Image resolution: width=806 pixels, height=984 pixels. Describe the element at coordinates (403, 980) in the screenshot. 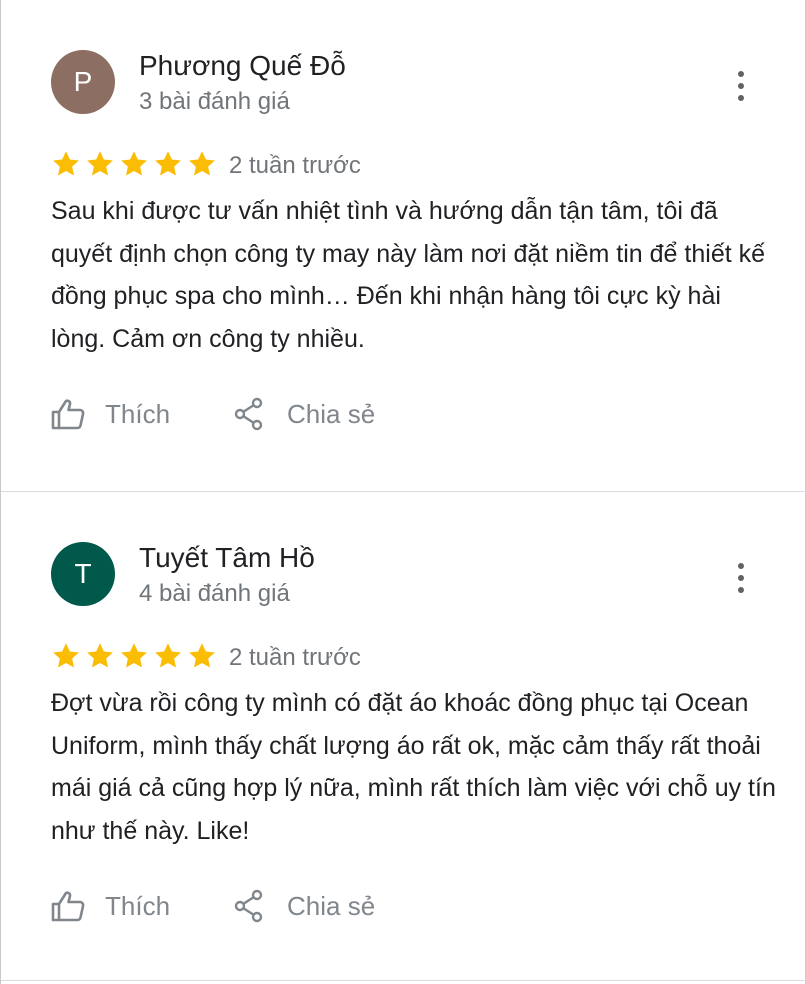

I see `divider` at that location.